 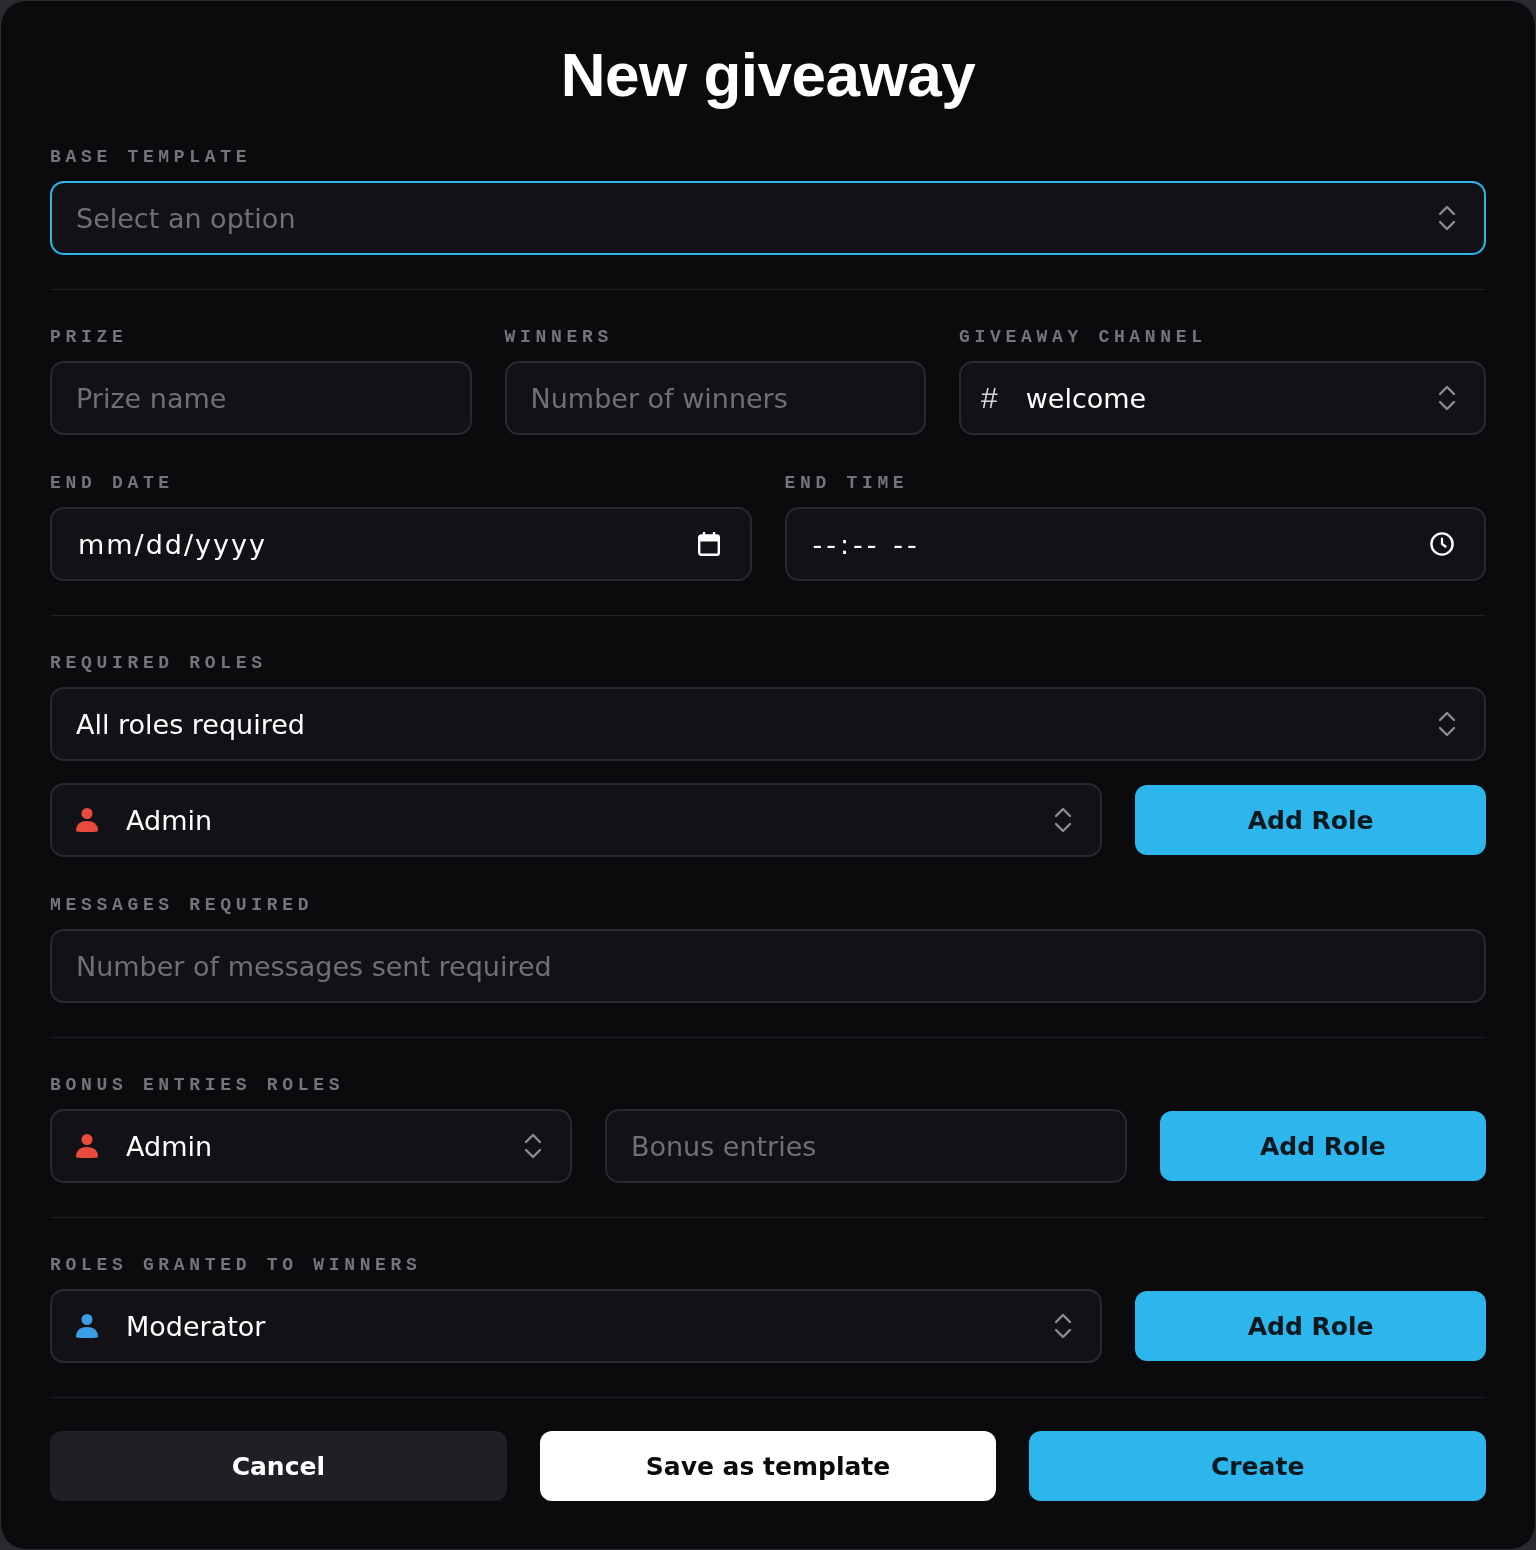 What do you see at coordinates (197, 1085) in the screenshot?
I see `field-label: BONUS ENTRIES ROLES` at bounding box center [197, 1085].